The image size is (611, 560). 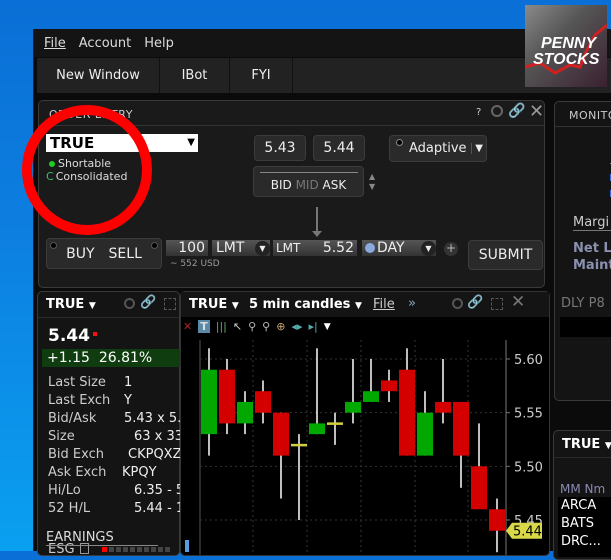 What do you see at coordinates (308, 172) in the screenshot?
I see `slider-track` at bounding box center [308, 172].